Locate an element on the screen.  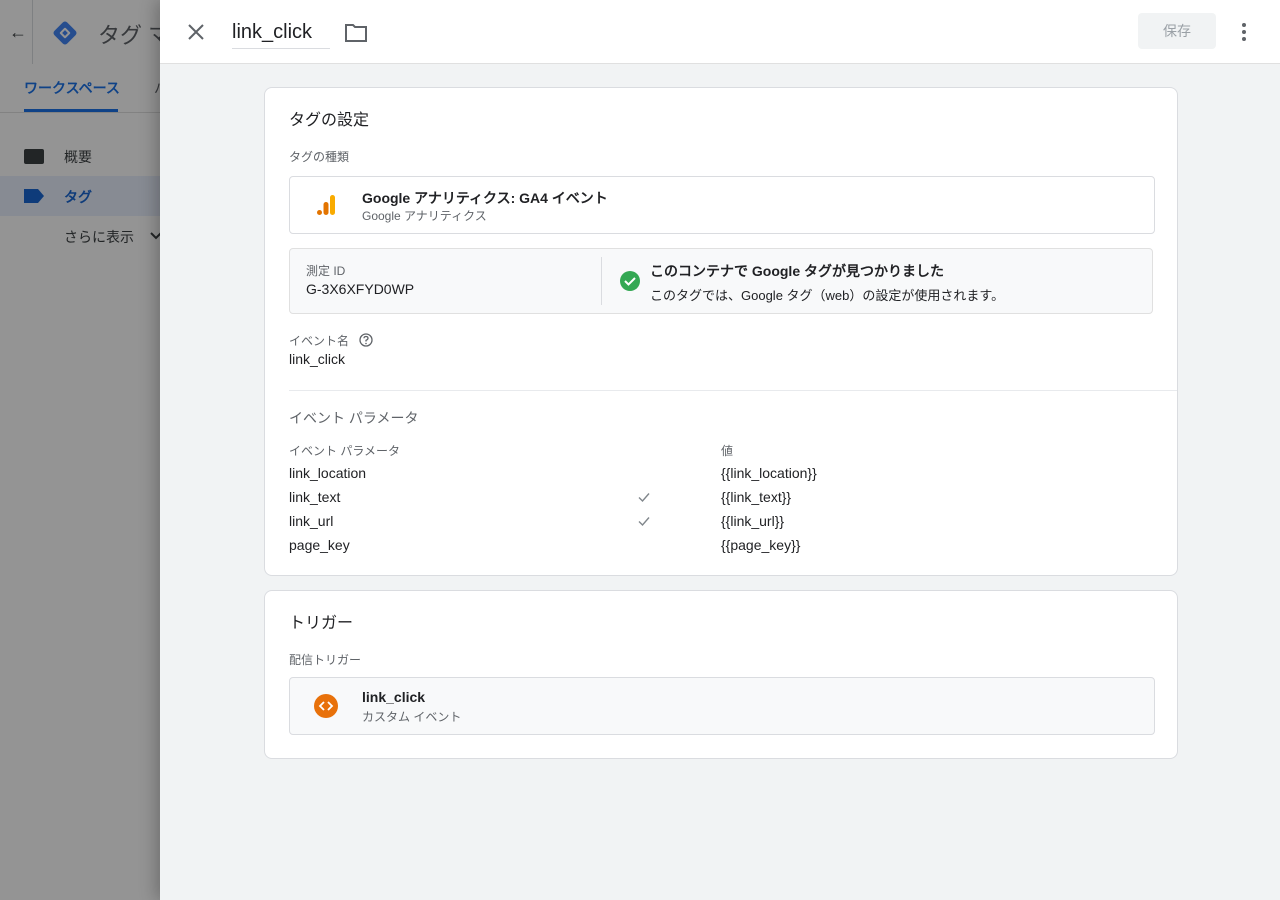
event-params-title: イベント パラメータ is located at coordinates (354, 418).